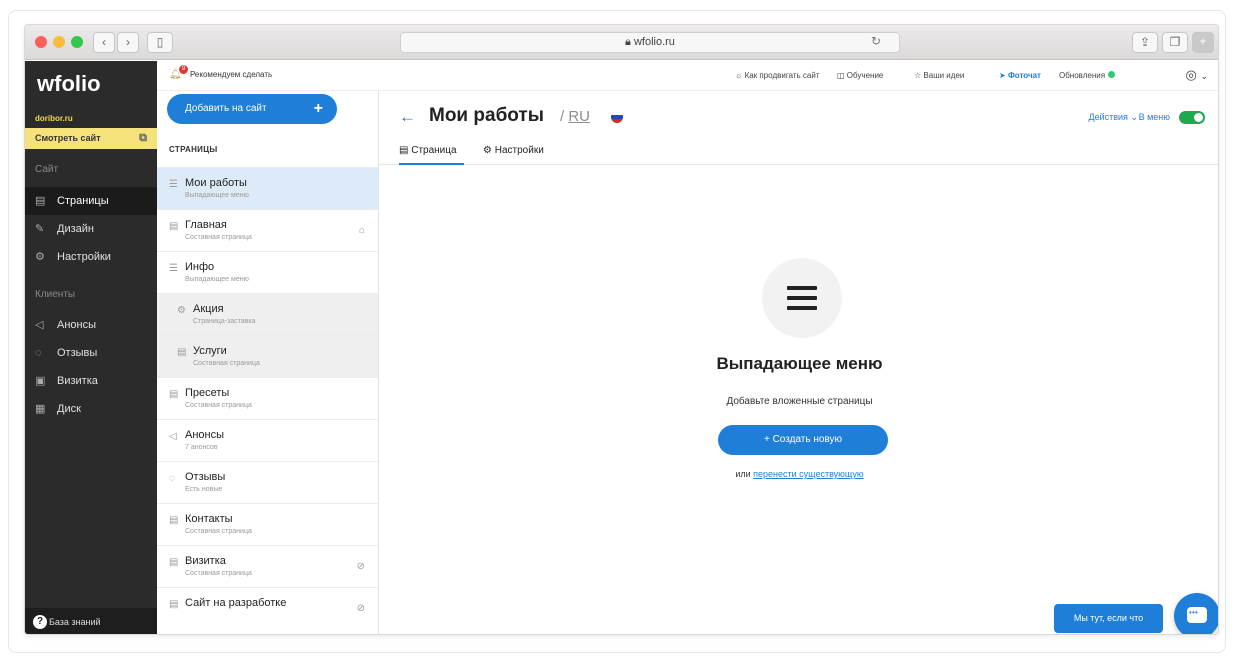  What do you see at coordinates (267, 440) in the screenshot?
I see `page-list-item: ◁ Анонсы 7 анонсов` at bounding box center [267, 440].